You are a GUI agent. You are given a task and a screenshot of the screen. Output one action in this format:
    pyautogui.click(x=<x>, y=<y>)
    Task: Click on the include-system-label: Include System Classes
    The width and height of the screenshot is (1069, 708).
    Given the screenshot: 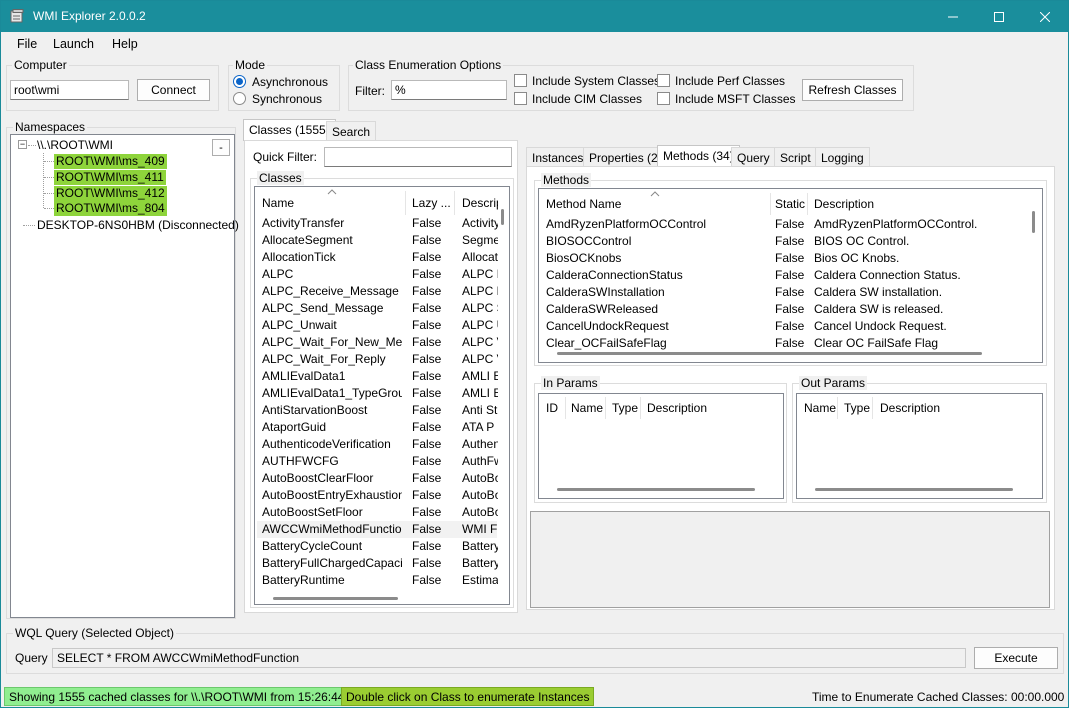 What is the action you would take?
    pyautogui.click(x=596, y=81)
    